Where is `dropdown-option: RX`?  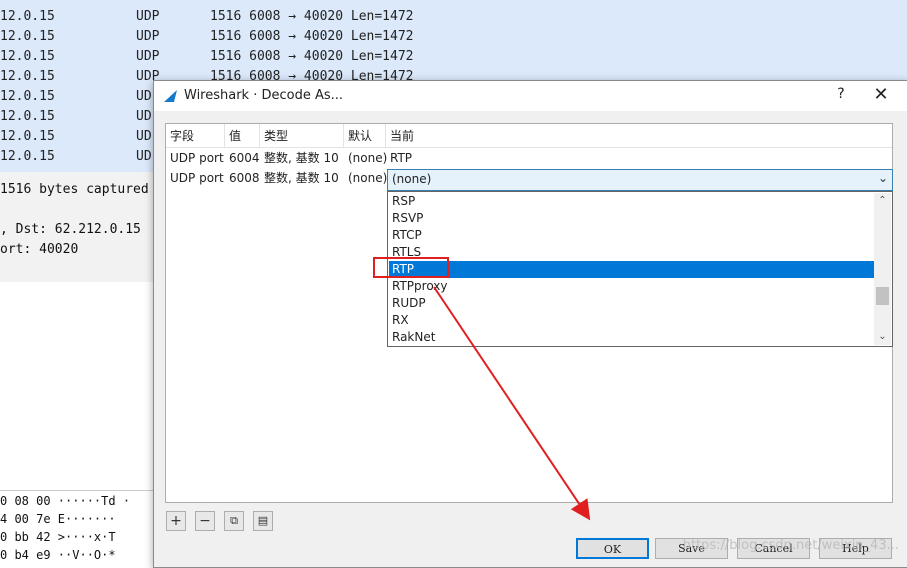 dropdown-option: RX is located at coordinates (631, 320).